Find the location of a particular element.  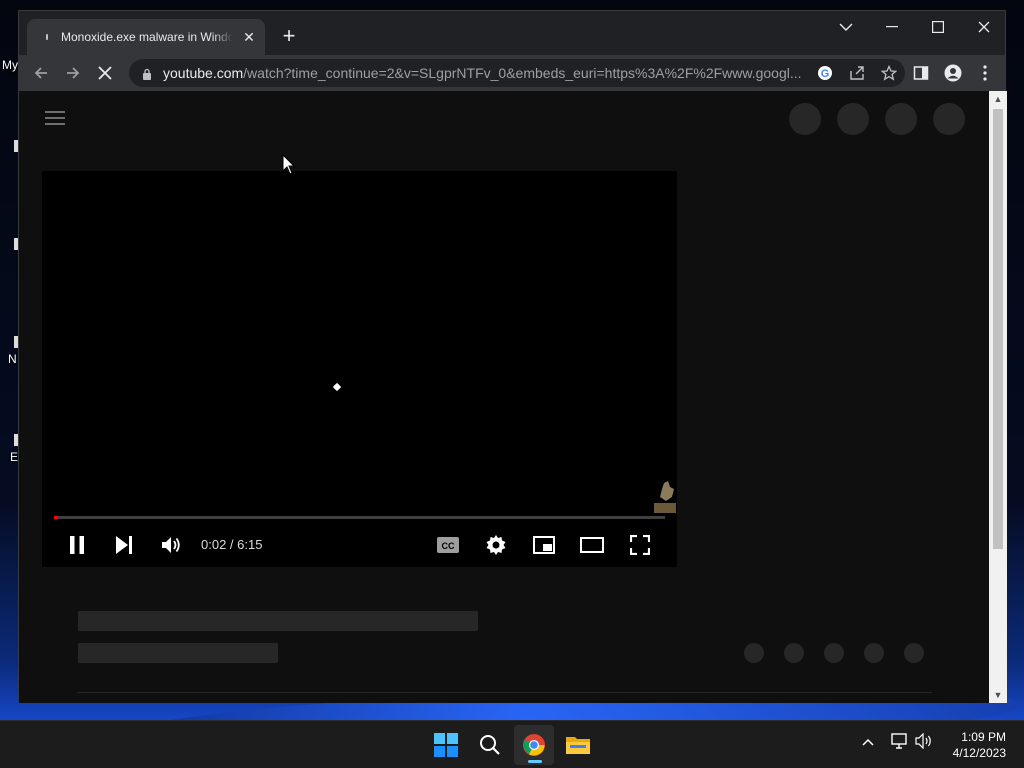

google-lens-button: G is located at coordinates (825, 73).